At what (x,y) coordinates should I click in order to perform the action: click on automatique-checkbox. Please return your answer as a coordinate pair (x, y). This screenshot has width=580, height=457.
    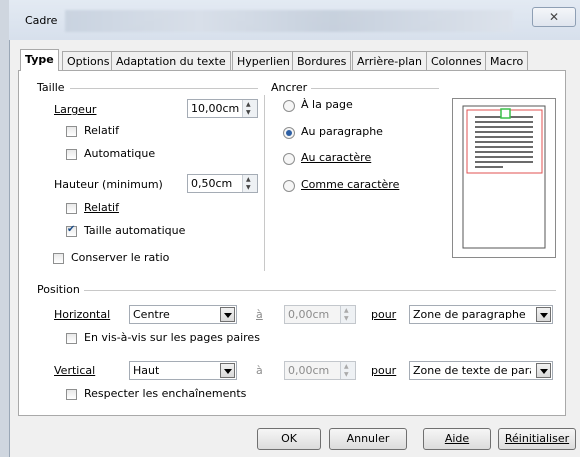
    Looking at the image, I should click on (71, 154).